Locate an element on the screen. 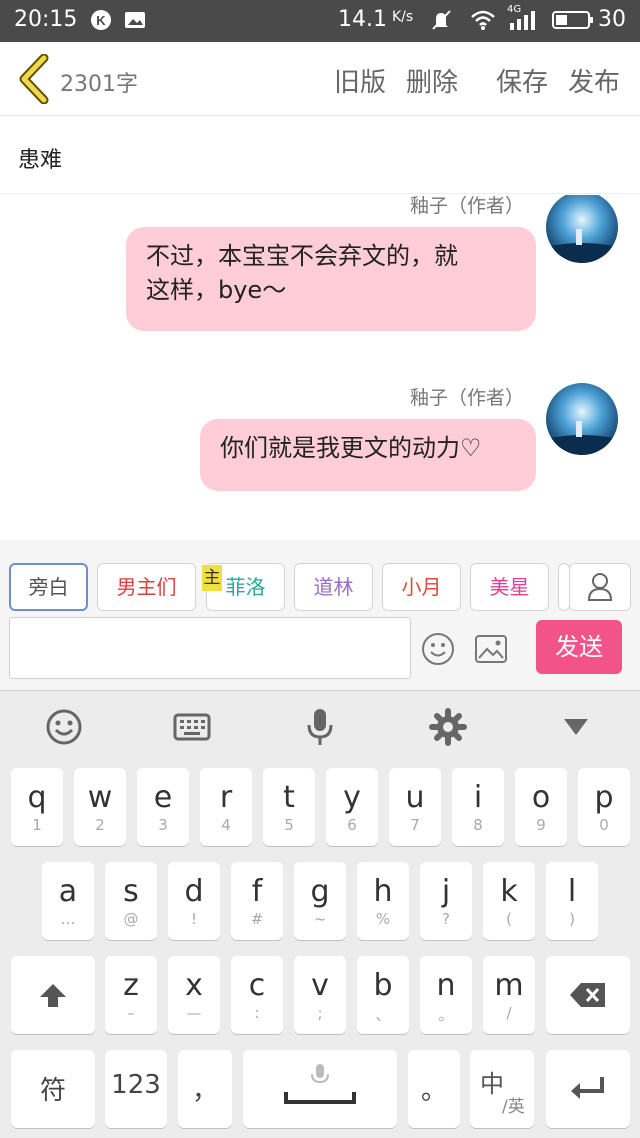 This screenshot has height=1138, width=640. shift-key is located at coordinates (53, 995).